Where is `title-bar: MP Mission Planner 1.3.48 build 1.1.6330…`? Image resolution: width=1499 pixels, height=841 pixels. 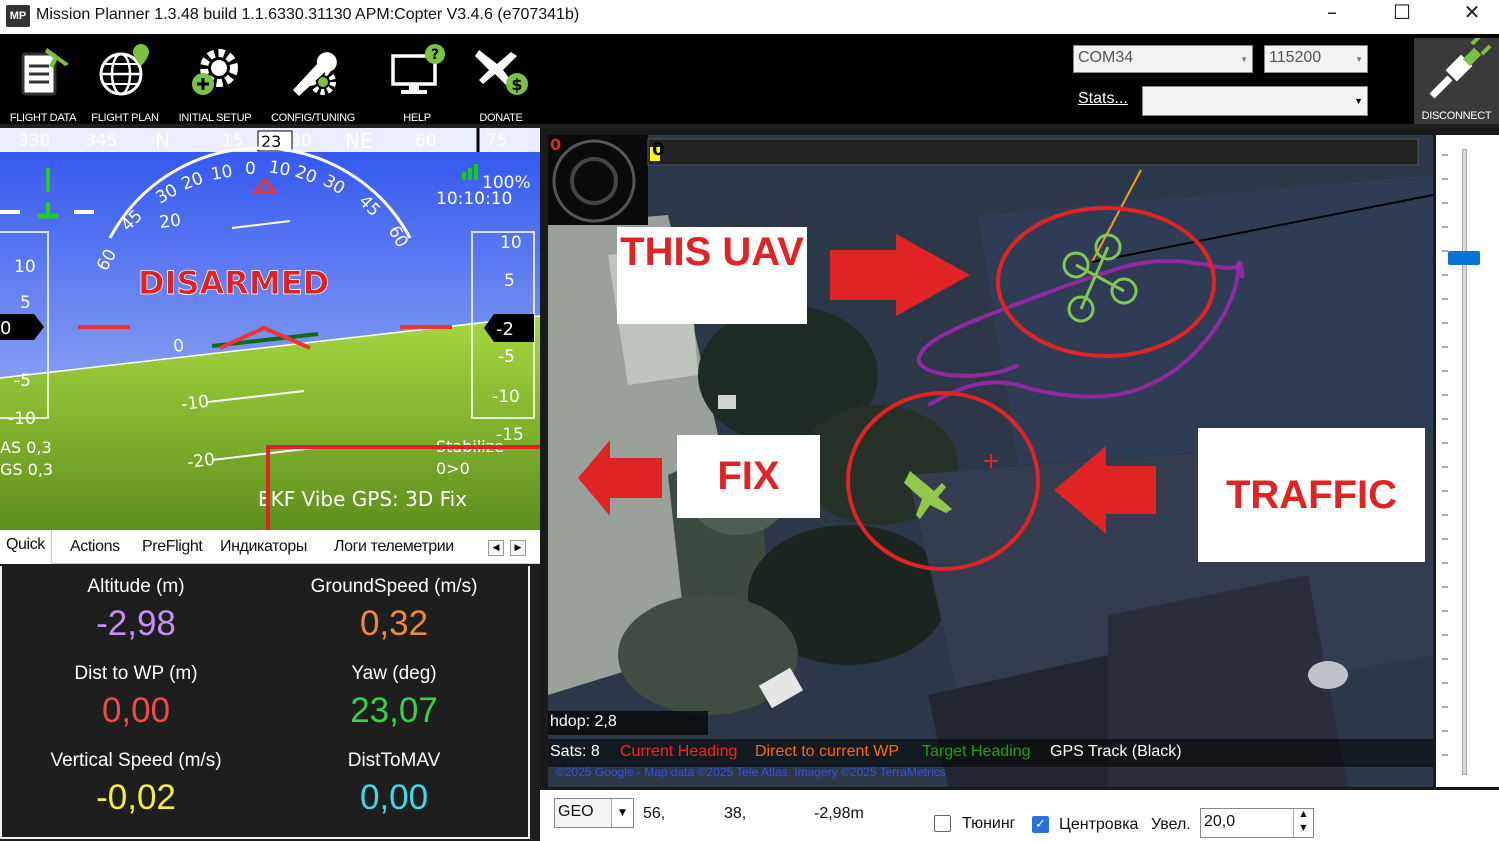 title-bar: MP Mission Planner 1.3.48 build 1.1.6330… is located at coordinates (749, 17).